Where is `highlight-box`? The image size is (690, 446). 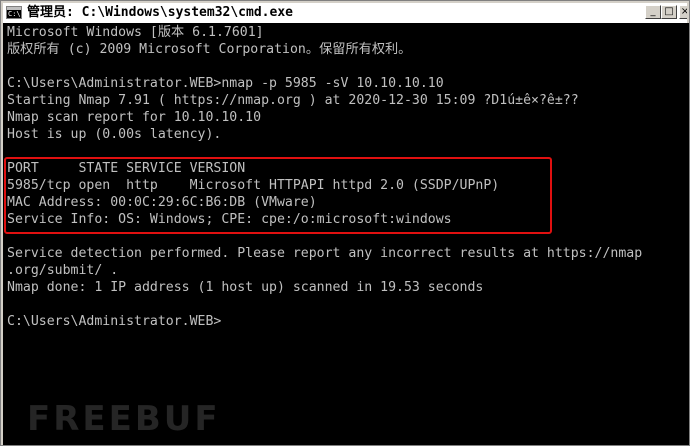 highlight-box is located at coordinates (278, 195).